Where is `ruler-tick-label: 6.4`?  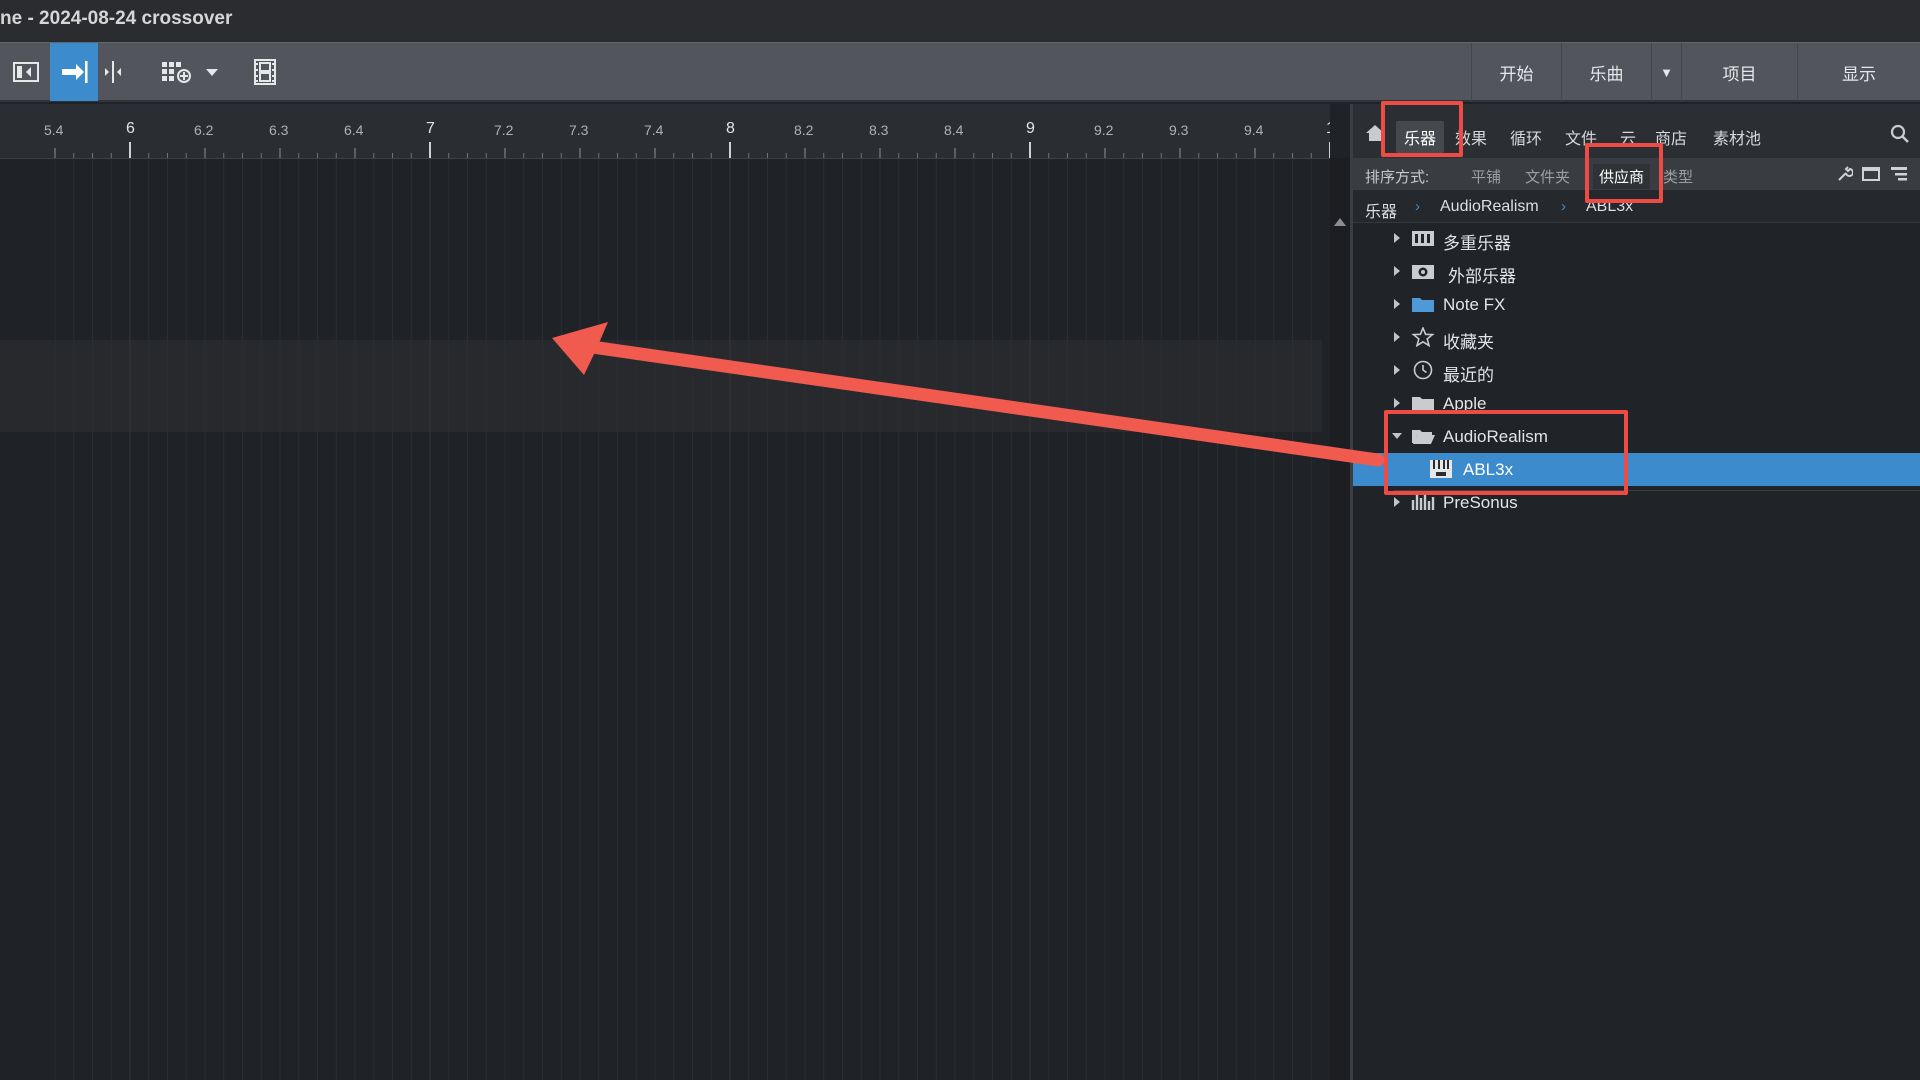
ruler-tick-label: 6.4 is located at coordinates (354, 130).